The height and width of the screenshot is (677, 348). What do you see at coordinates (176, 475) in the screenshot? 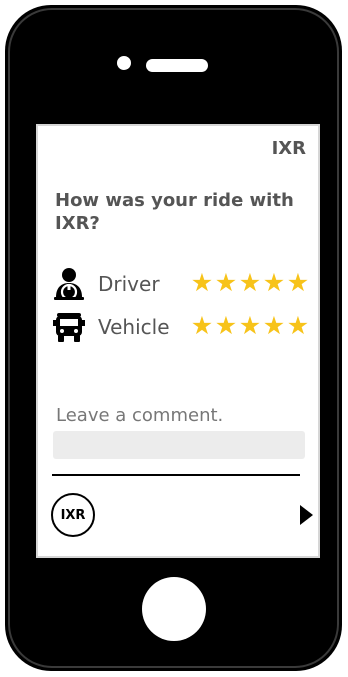
I see `footer-divider` at bounding box center [176, 475].